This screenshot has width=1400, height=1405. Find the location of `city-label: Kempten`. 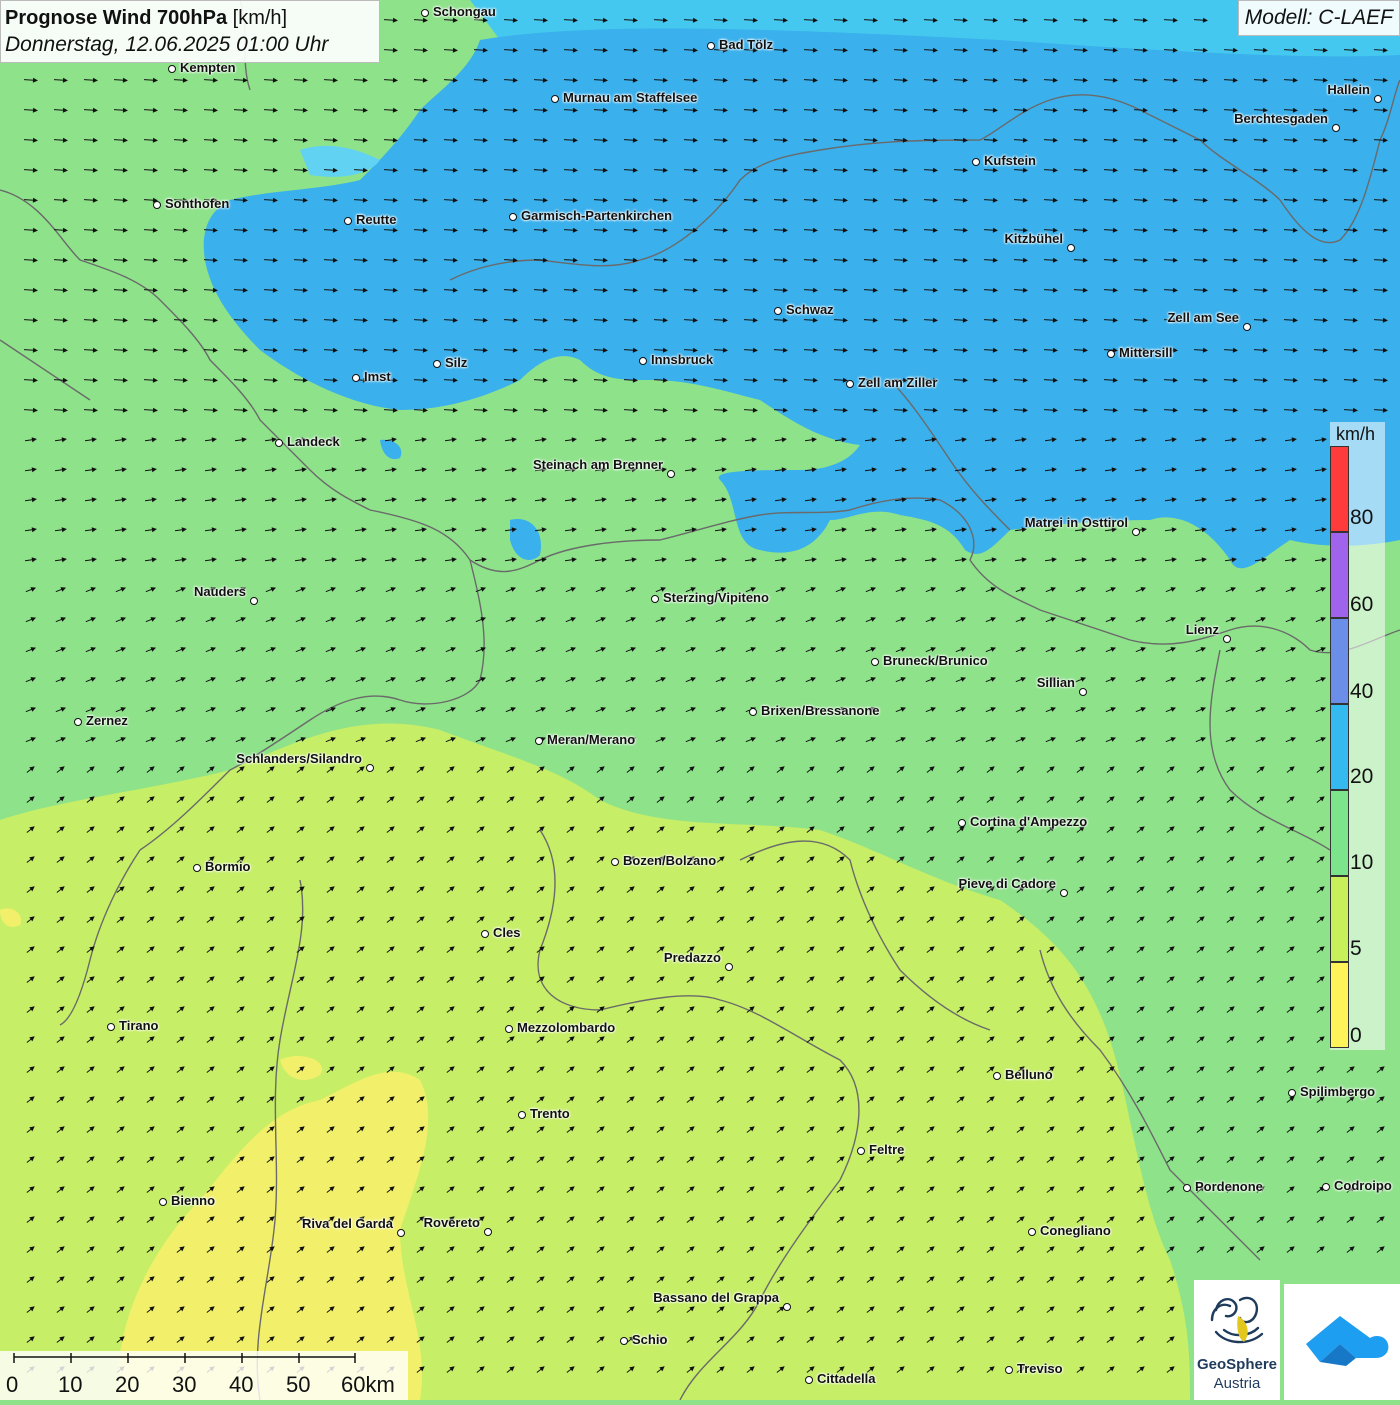

city-label: Kempten is located at coordinates (208, 67).